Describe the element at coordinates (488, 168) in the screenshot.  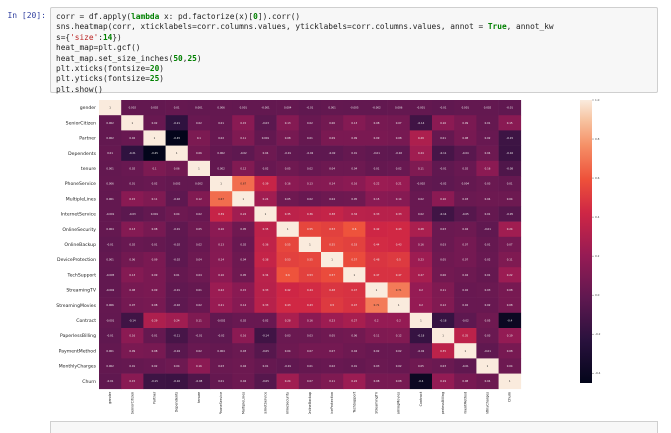
I see `heatmap-annotation: 0.16` at that location.